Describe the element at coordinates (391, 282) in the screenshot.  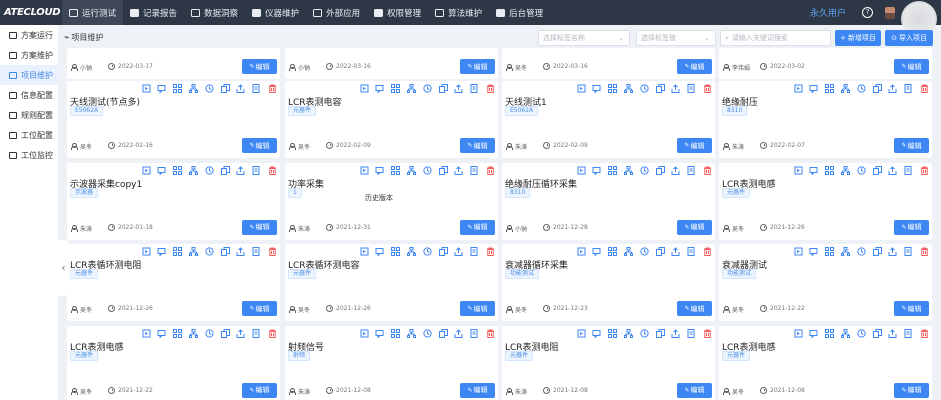
I see `project-card: LCR表循环测电容 元器件 吴冬 2021-12-26 ✎ 编辑` at that location.